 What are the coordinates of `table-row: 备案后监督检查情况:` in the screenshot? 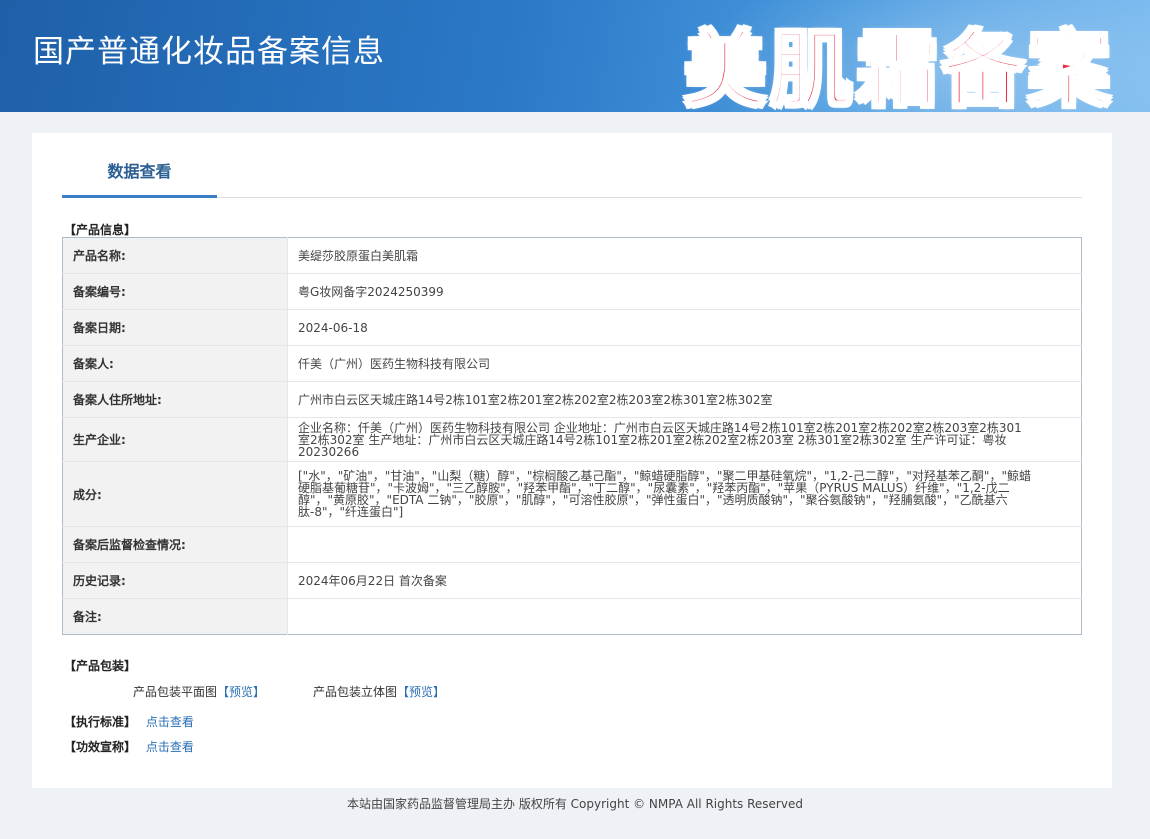 It's located at (572, 544).